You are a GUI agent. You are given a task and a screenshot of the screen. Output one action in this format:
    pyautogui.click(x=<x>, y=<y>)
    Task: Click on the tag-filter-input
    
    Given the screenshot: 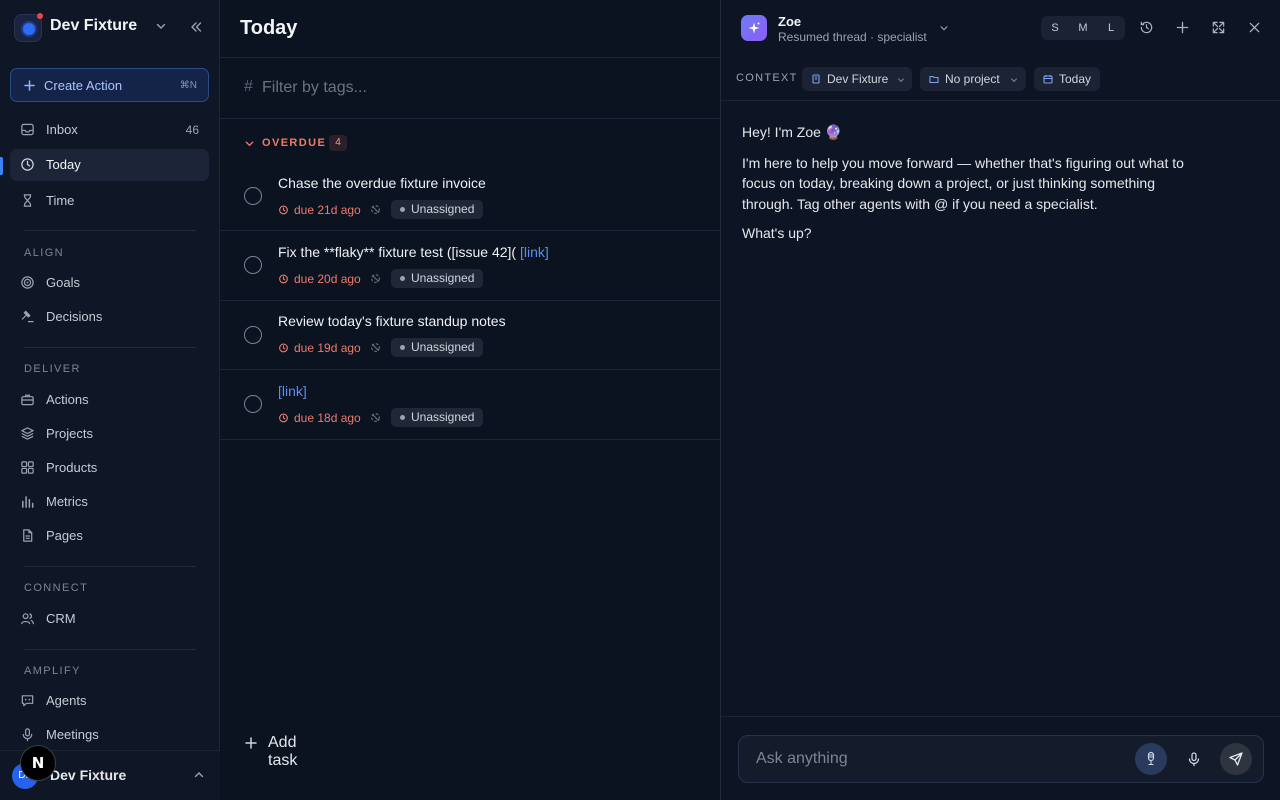 What is the action you would take?
    pyautogui.click(x=472, y=88)
    